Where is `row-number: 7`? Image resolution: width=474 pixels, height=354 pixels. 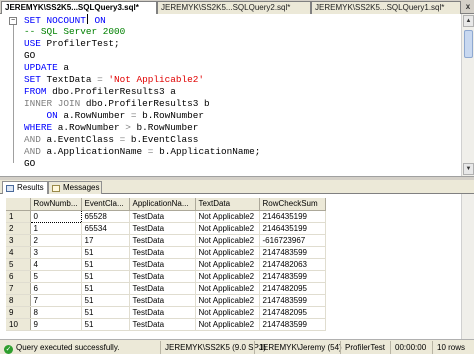
row-number: 7 is located at coordinates (18, 288).